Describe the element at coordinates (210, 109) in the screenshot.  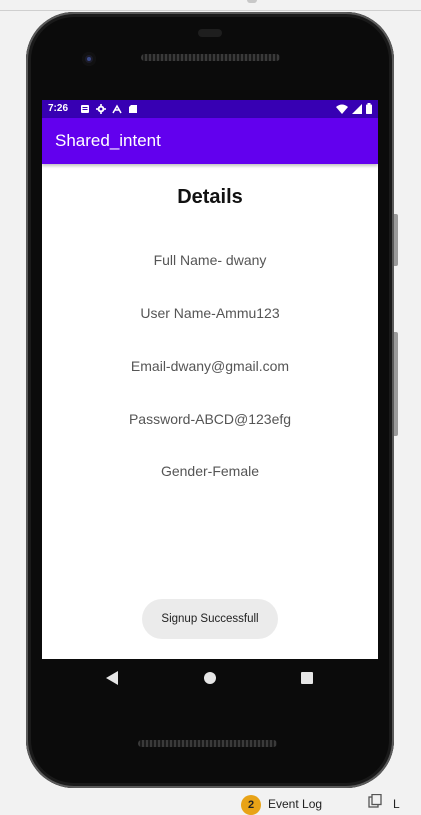
I see `status-bar: 7:26` at that location.